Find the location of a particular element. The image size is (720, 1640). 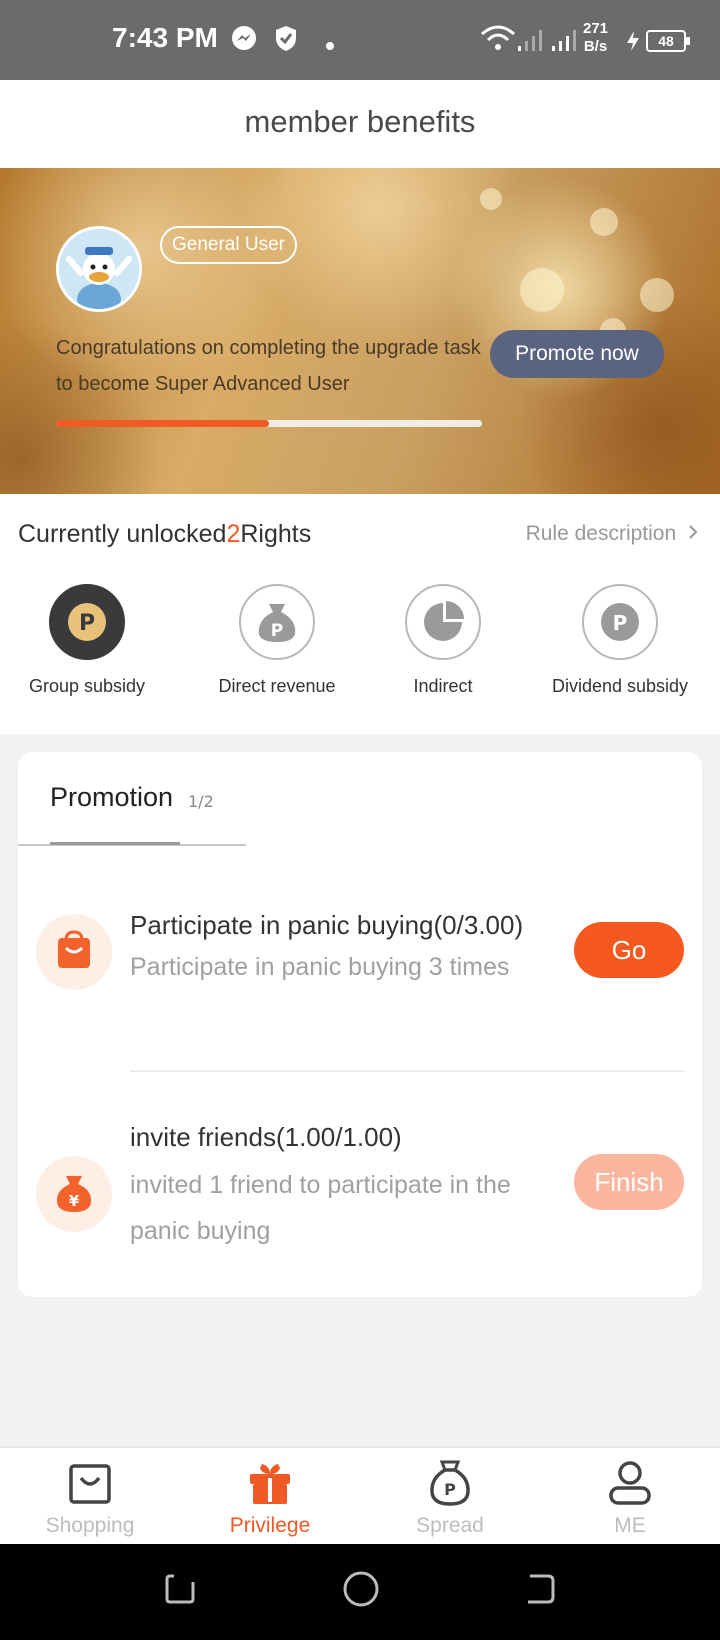

tab-indicator is located at coordinates (115, 843).